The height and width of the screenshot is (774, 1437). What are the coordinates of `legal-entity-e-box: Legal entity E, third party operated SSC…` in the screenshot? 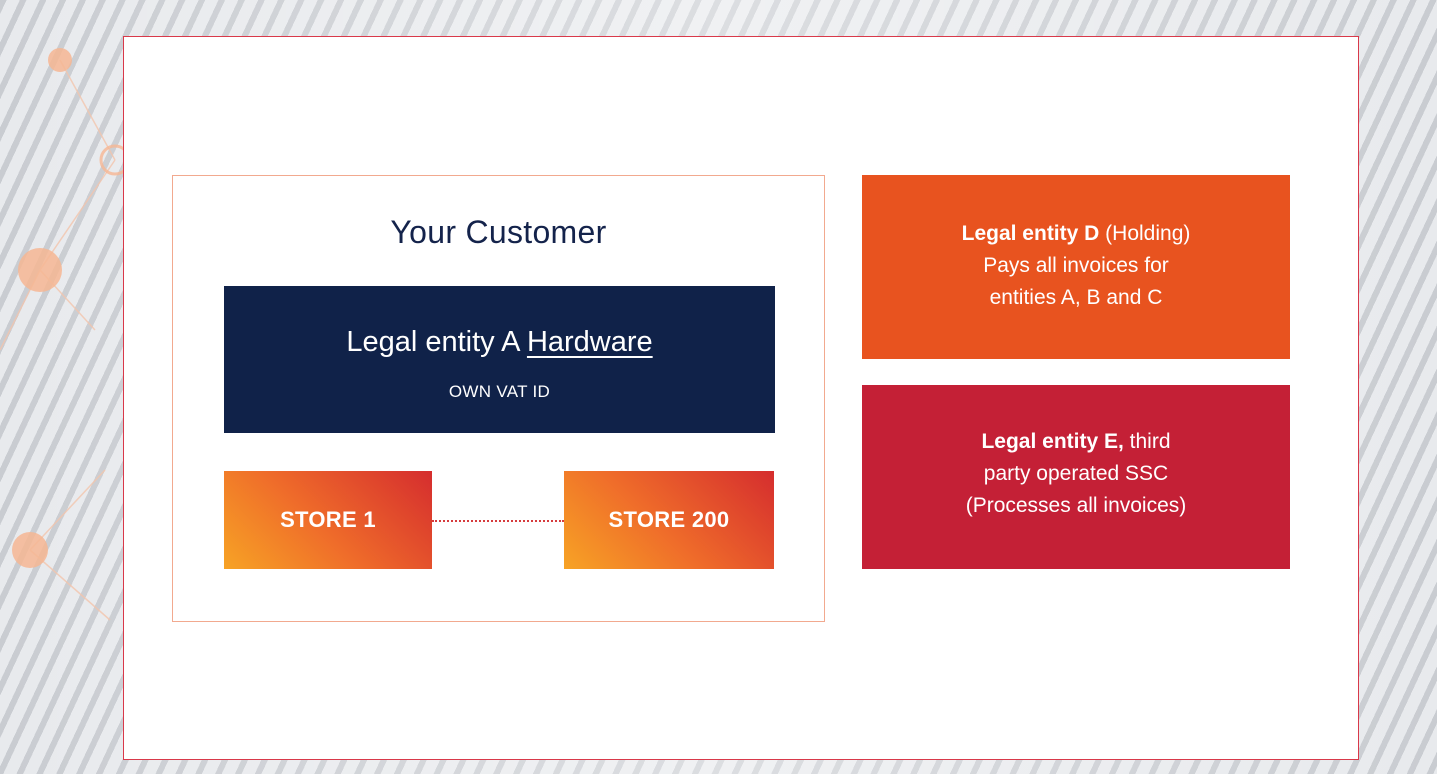 It's located at (1076, 477).